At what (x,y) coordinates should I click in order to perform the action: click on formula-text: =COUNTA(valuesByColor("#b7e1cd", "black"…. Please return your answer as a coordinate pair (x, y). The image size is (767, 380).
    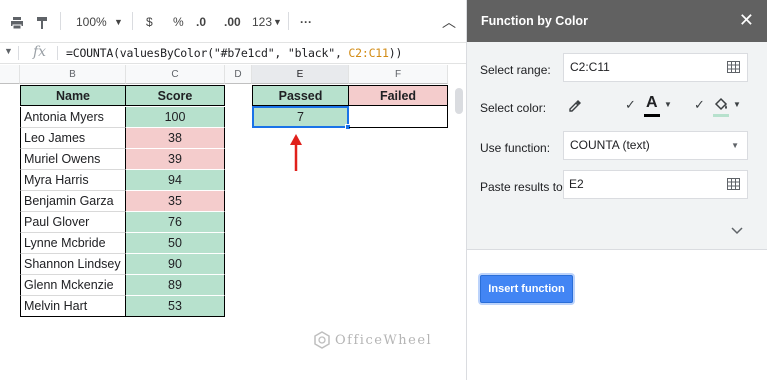
    Looking at the image, I should click on (207, 53).